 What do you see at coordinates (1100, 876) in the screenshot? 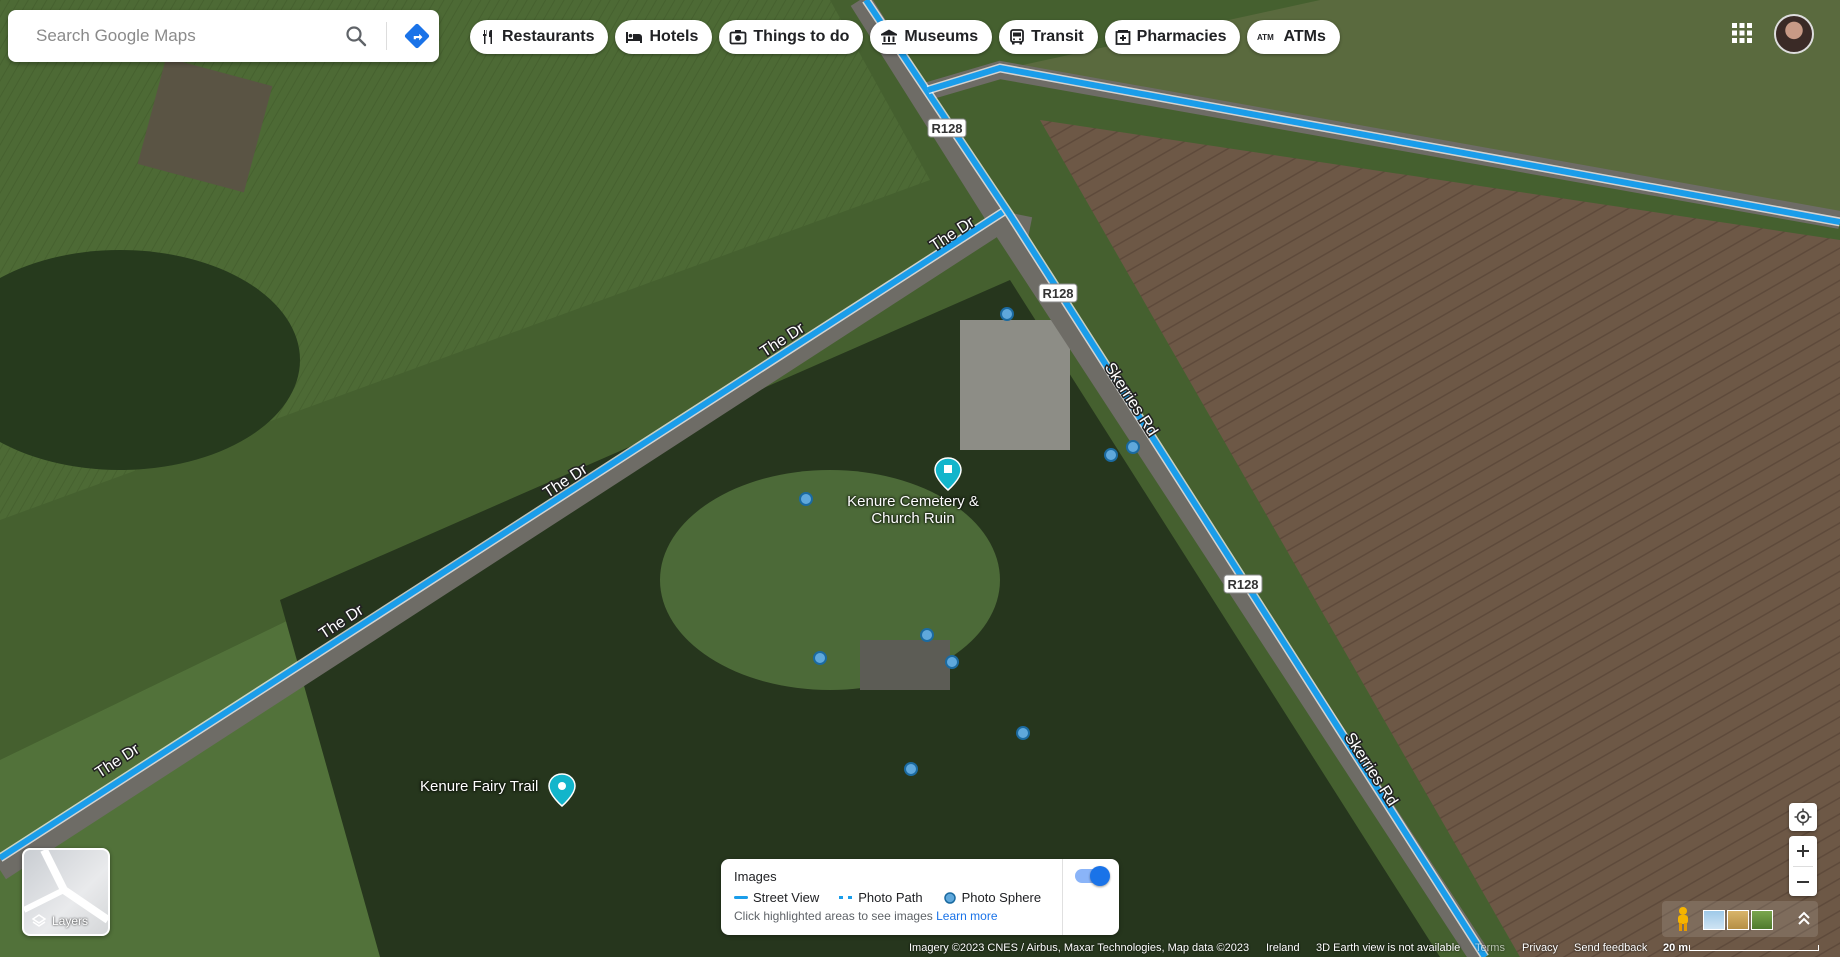
I see `toggle-knob` at bounding box center [1100, 876].